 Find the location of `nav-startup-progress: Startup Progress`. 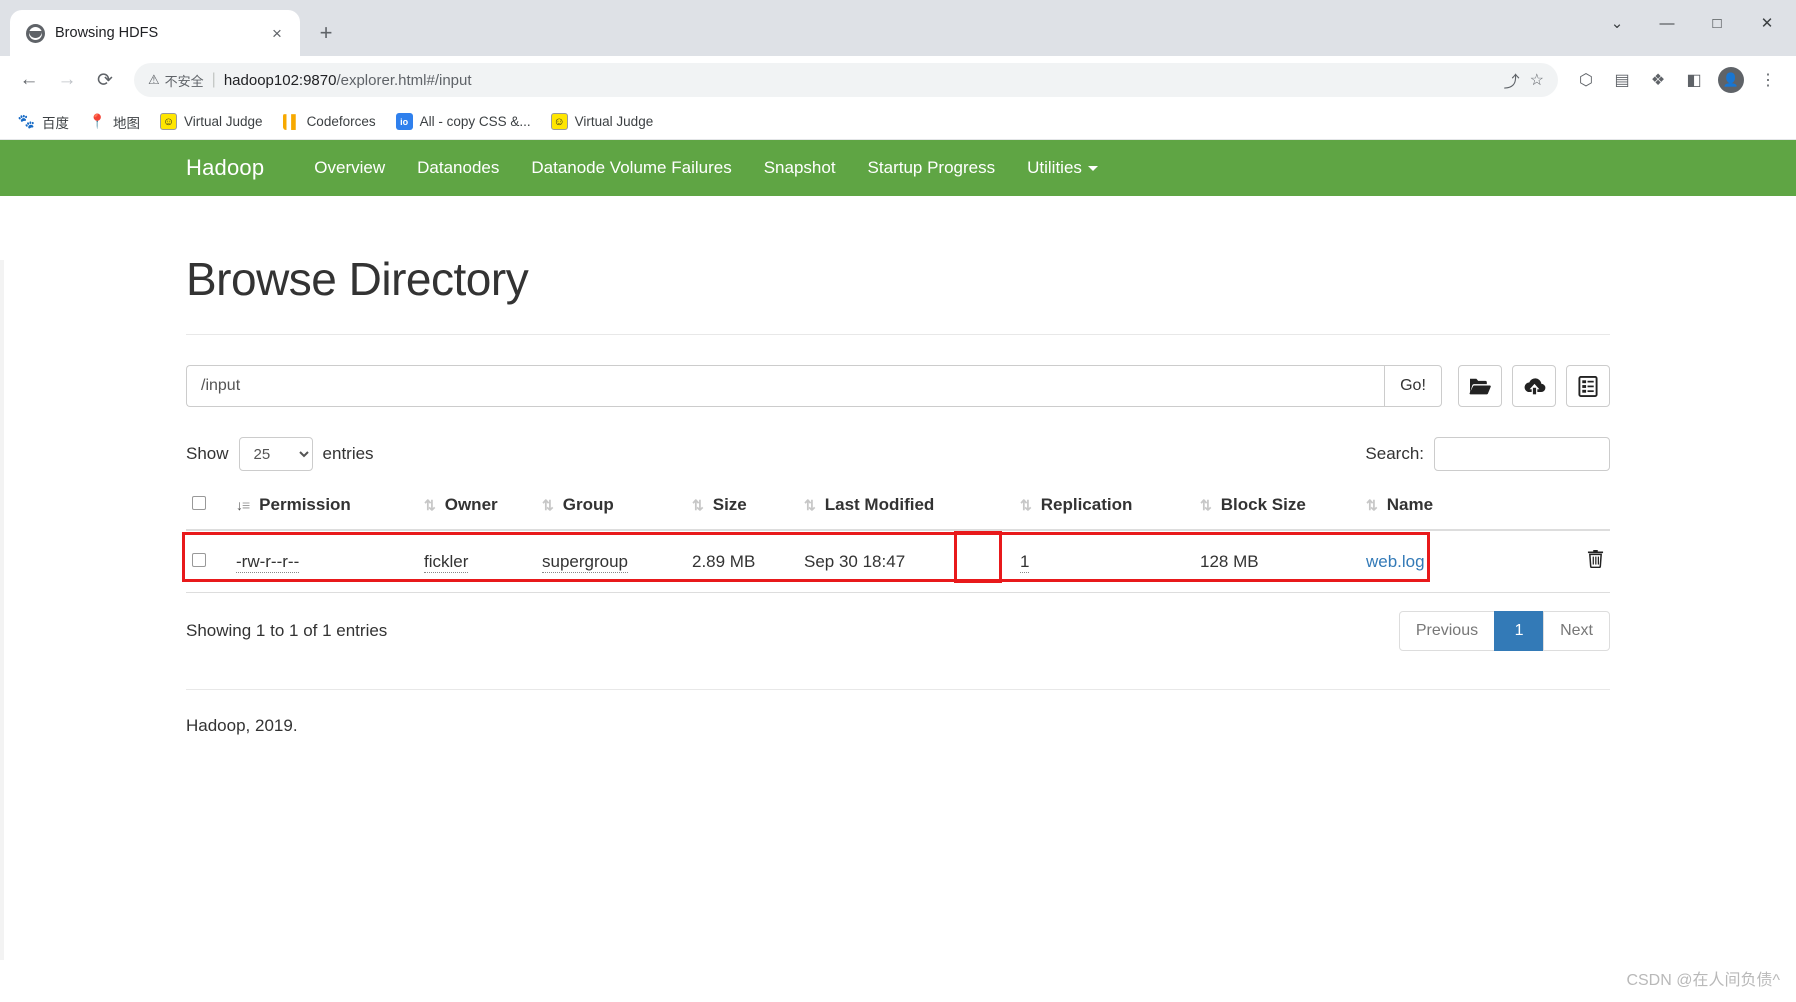

nav-startup-progress: Startup Progress is located at coordinates (932, 168).